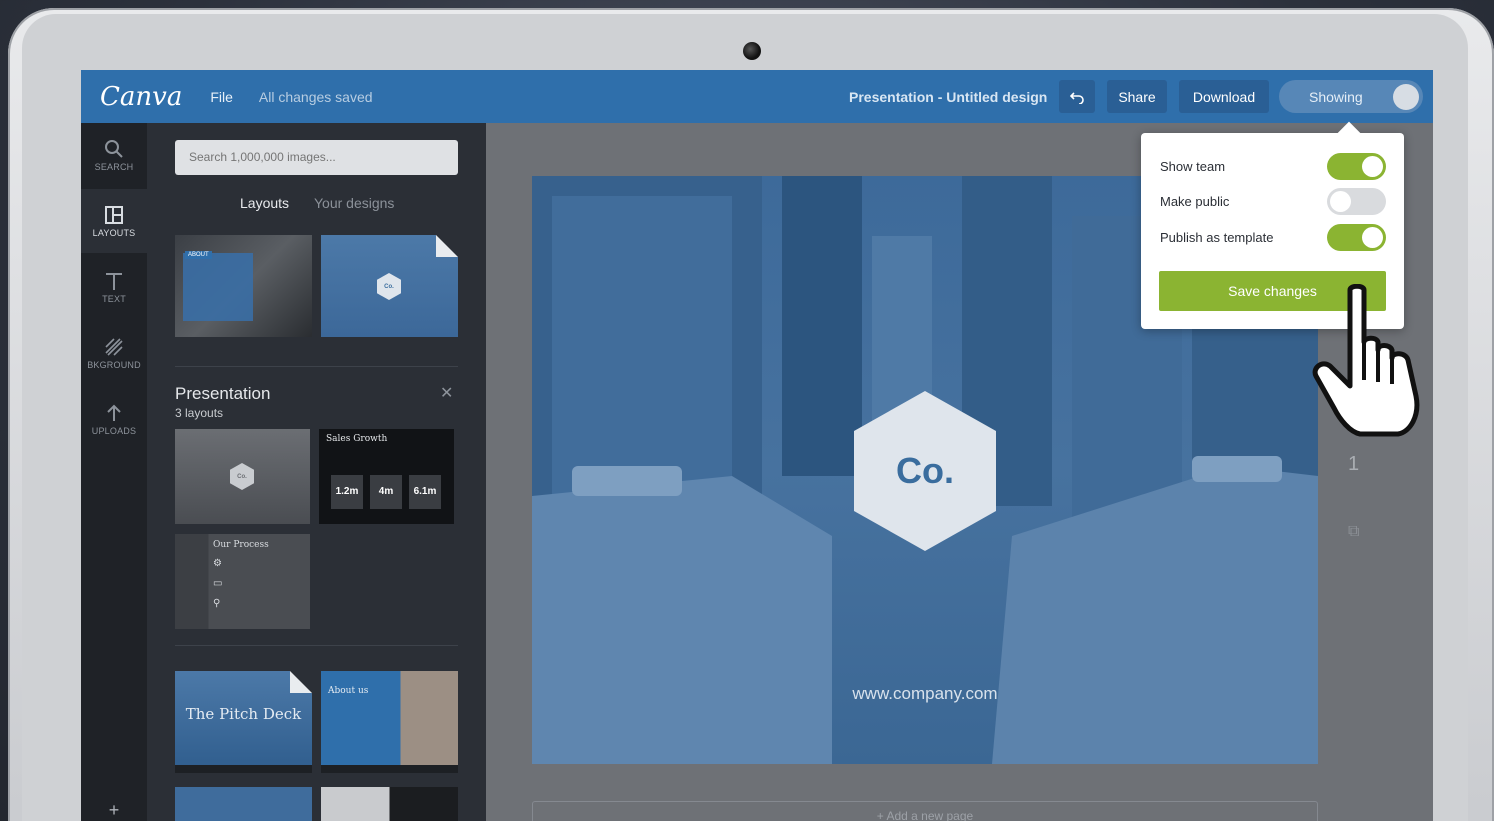  Describe the element at coordinates (218, 583) in the screenshot. I see `monitor-icon: ▭` at that location.